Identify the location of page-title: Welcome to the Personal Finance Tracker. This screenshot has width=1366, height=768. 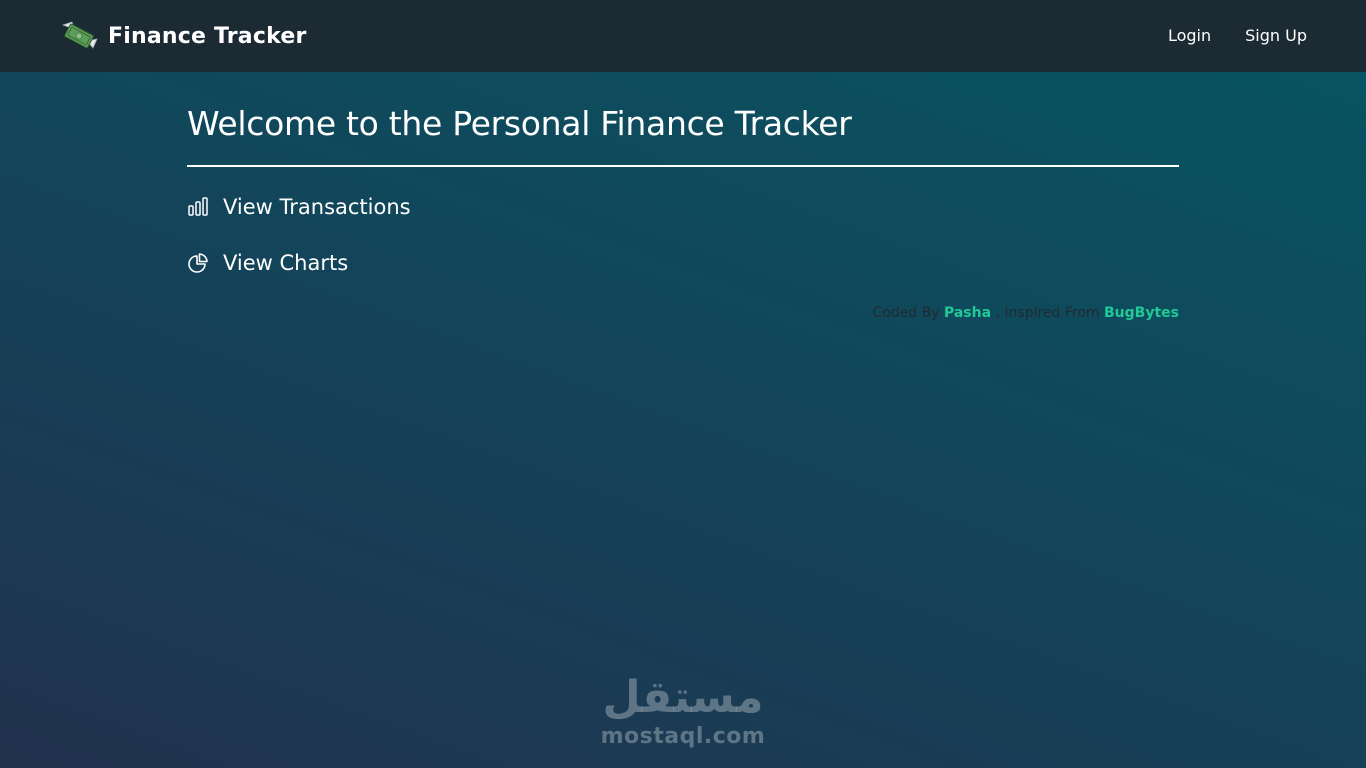
(519, 123).